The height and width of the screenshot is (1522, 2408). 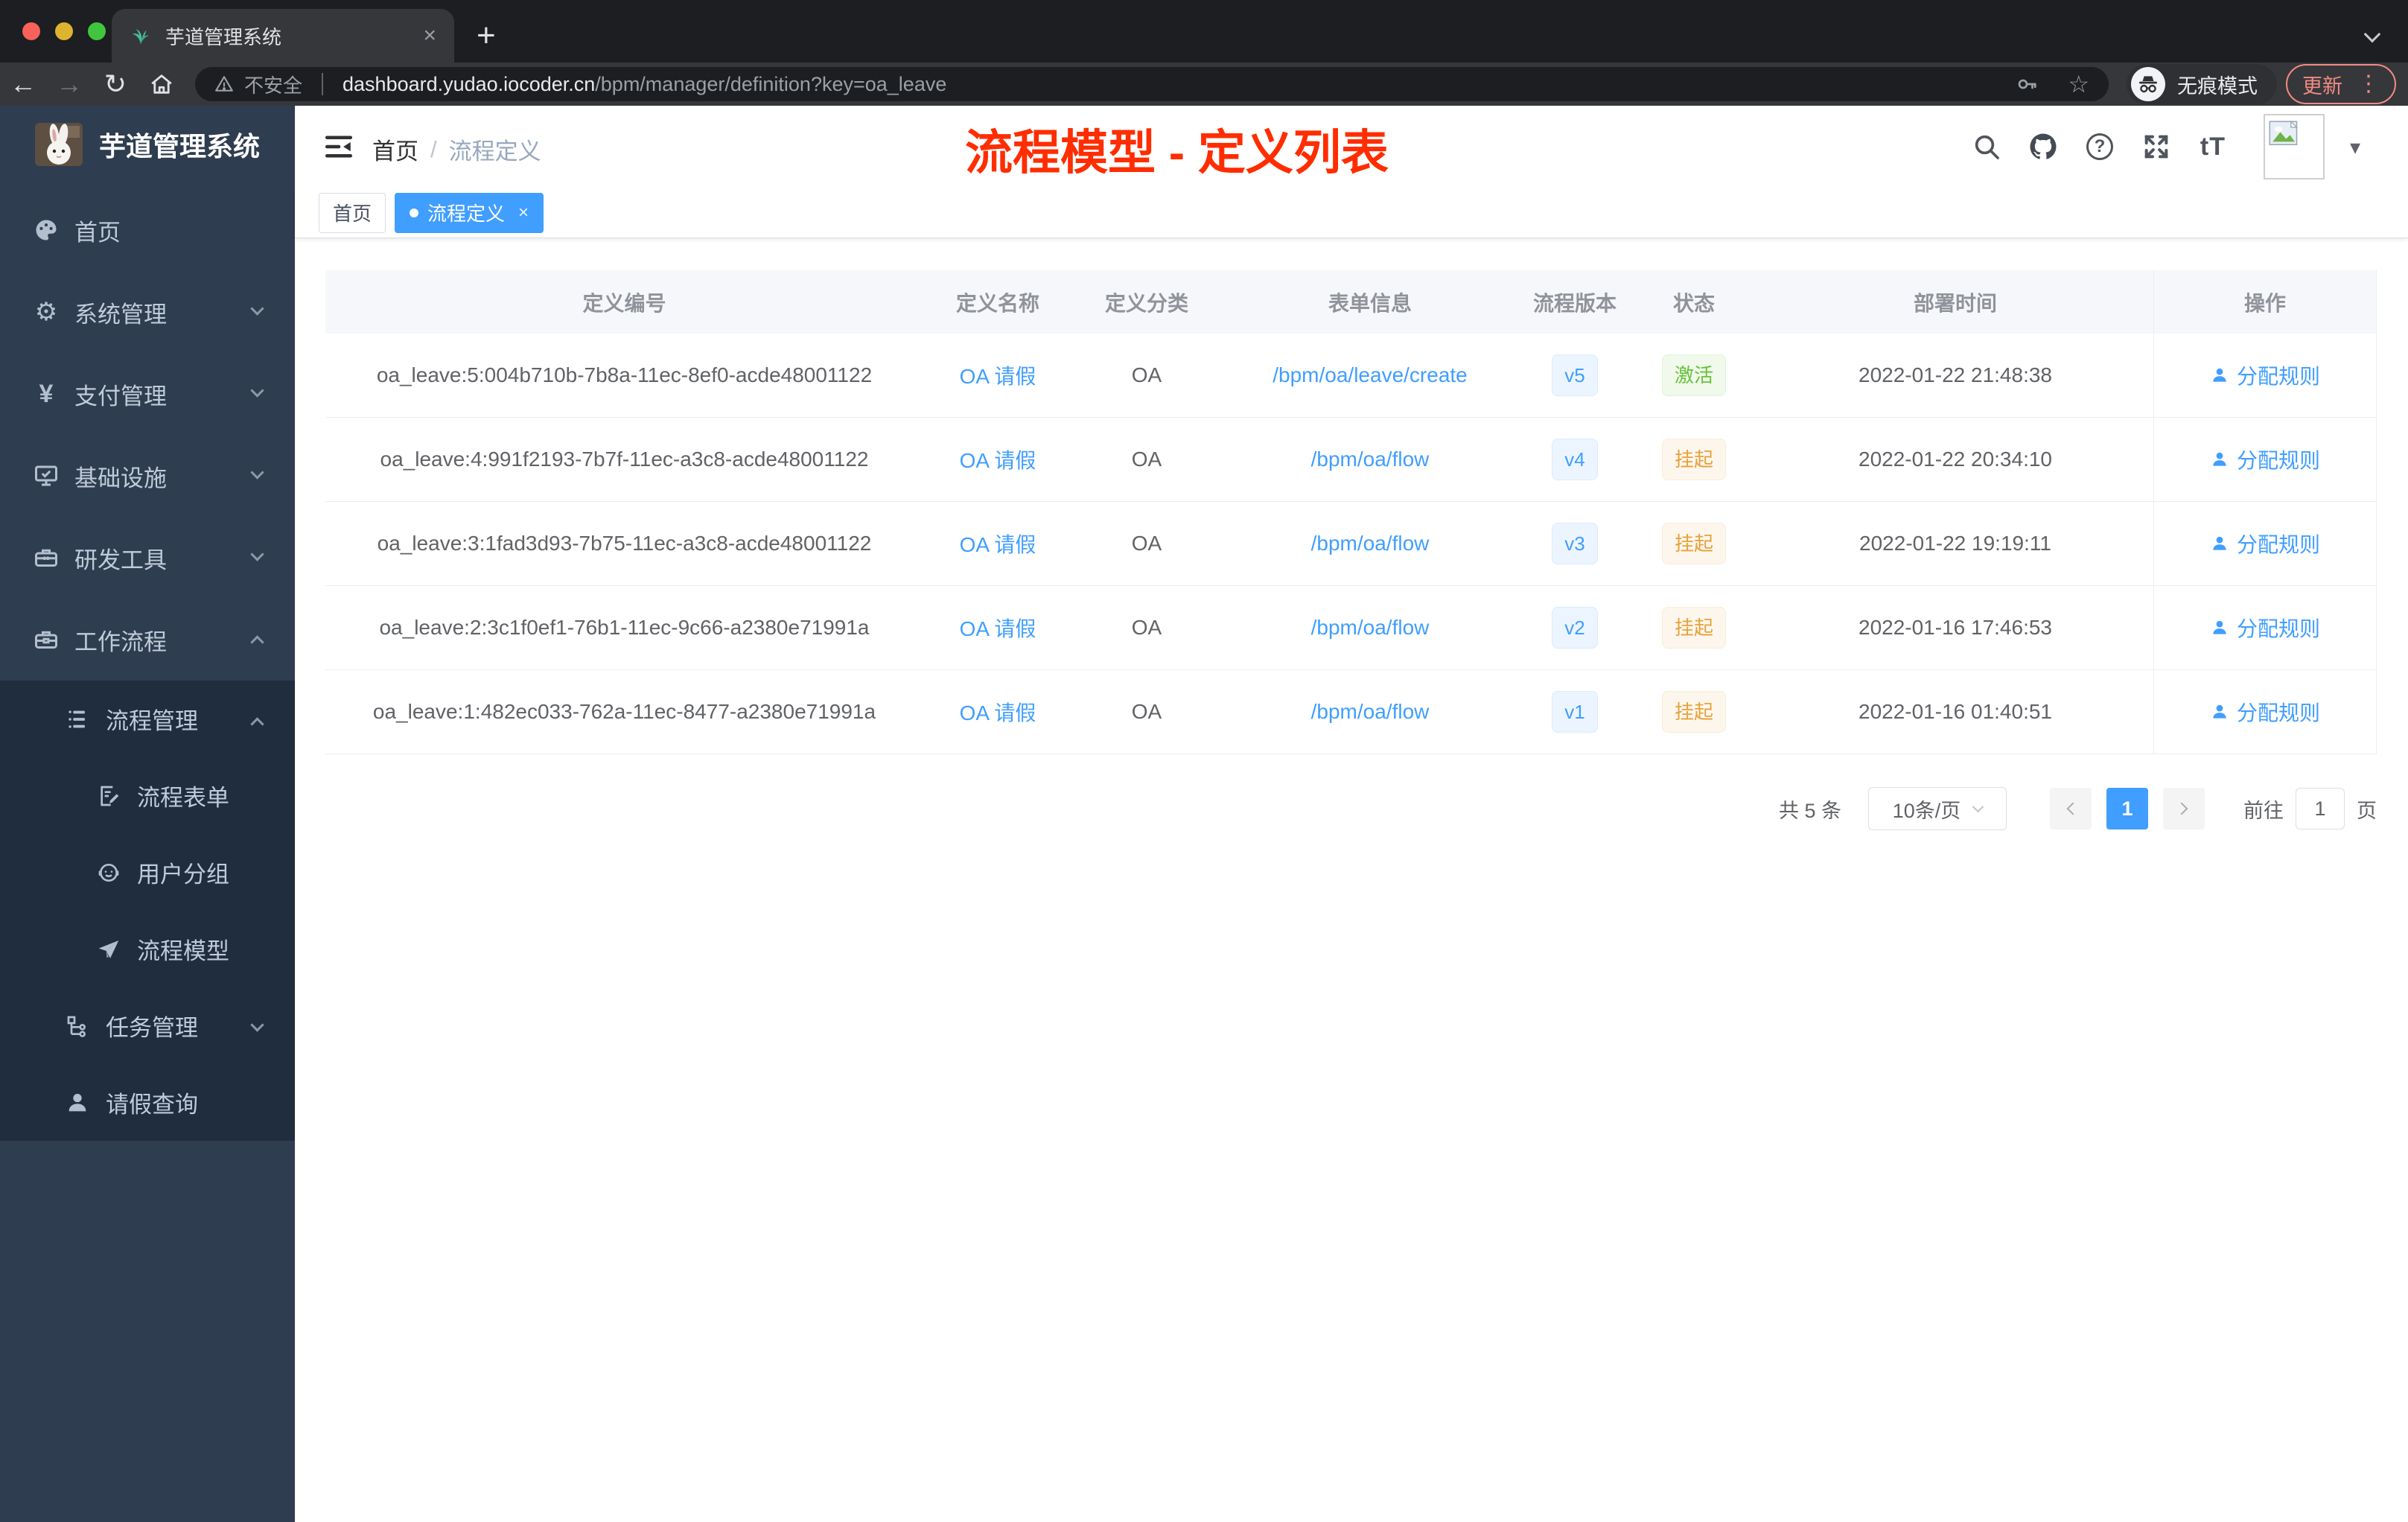 I want to click on url-separator, so click(x=323, y=84).